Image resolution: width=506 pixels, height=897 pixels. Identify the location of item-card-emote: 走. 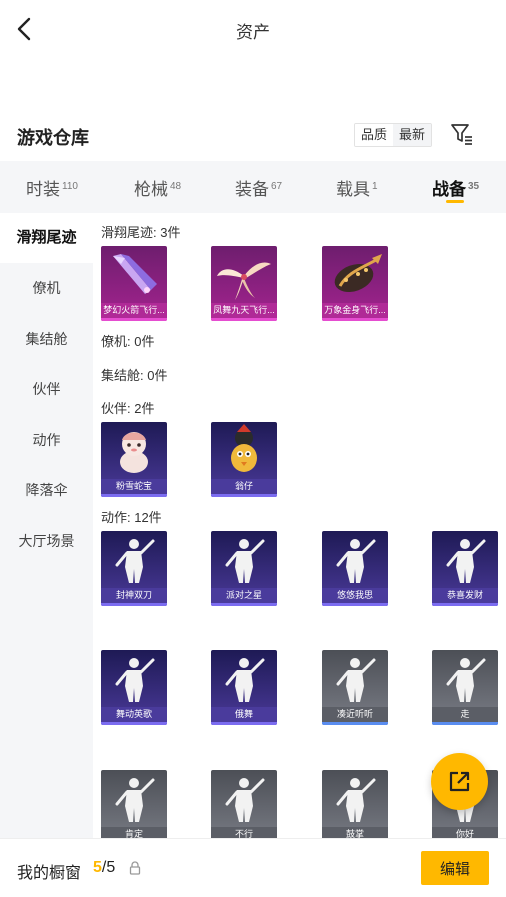
(465, 687).